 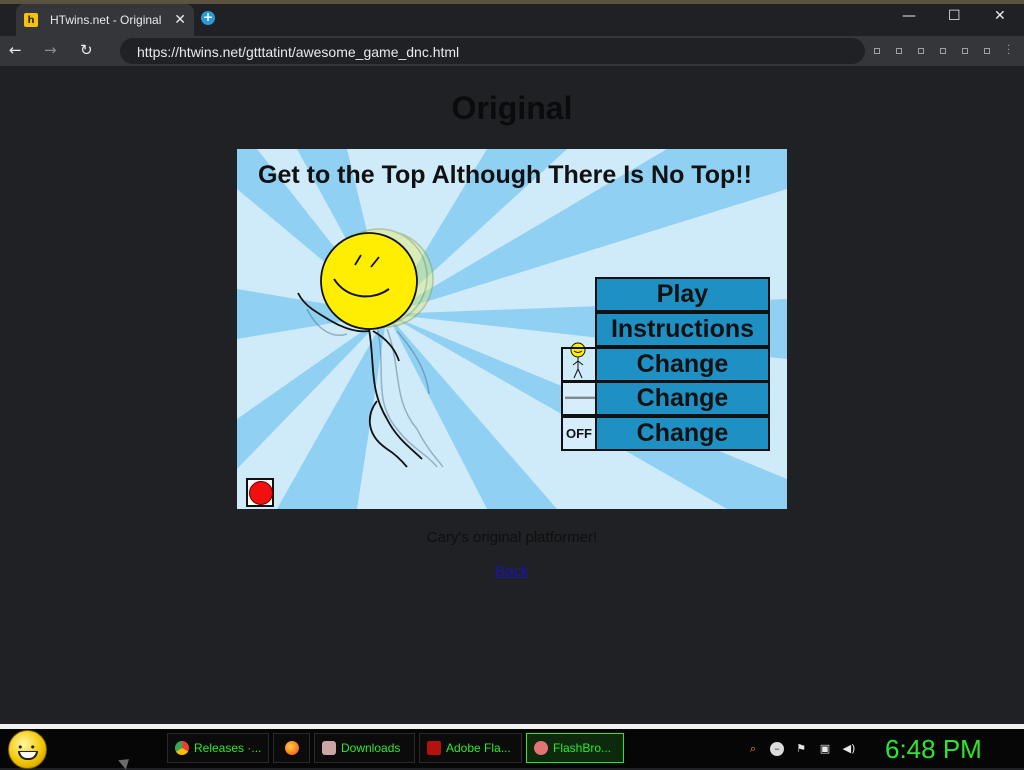 I want to click on flashbrowser-icon, so click(x=541, y=748).